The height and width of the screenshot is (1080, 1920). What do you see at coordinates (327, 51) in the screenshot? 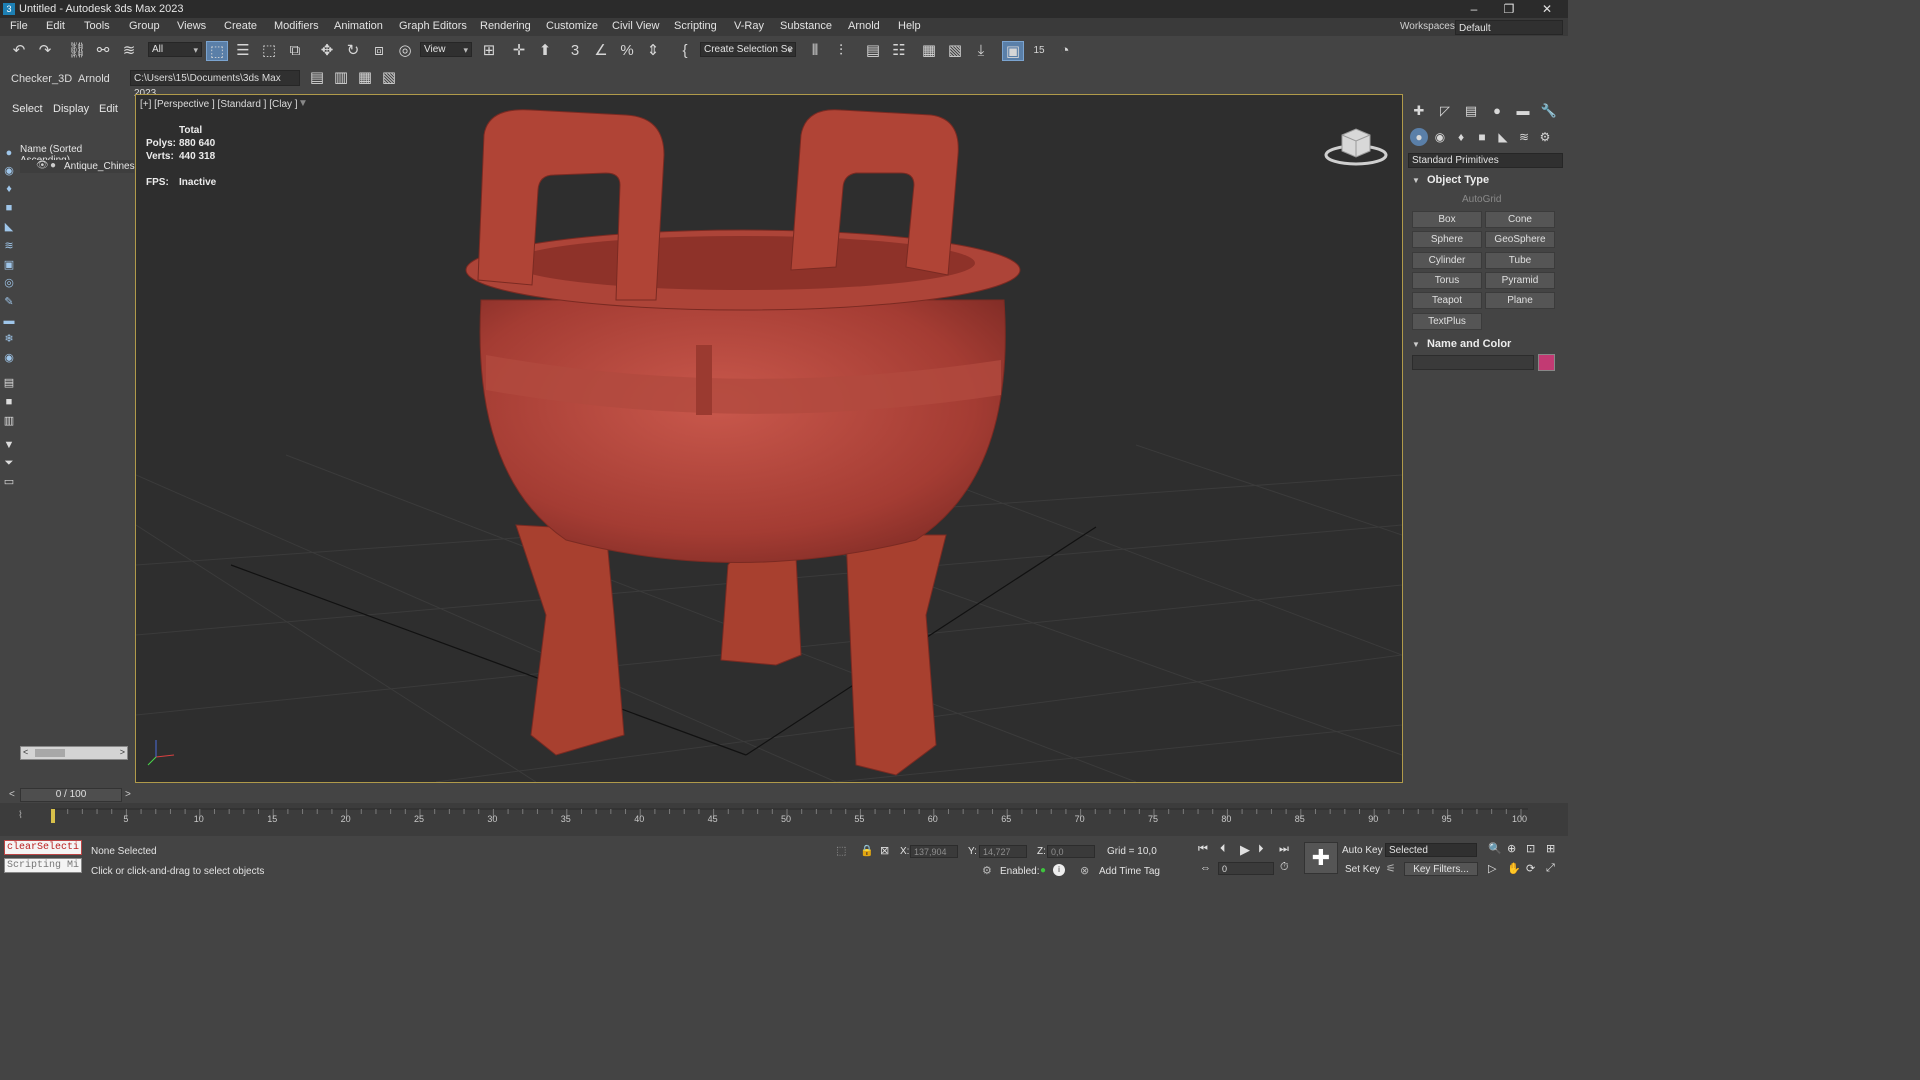
I see `move-icon: ✥` at bounding box center [327, 51].